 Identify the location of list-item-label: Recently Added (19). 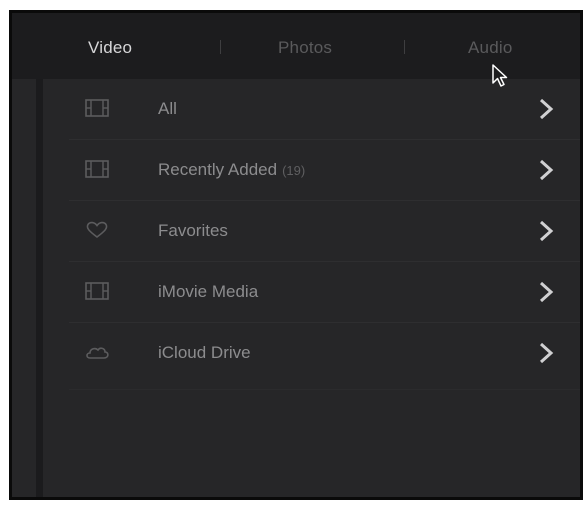
(232, 169).